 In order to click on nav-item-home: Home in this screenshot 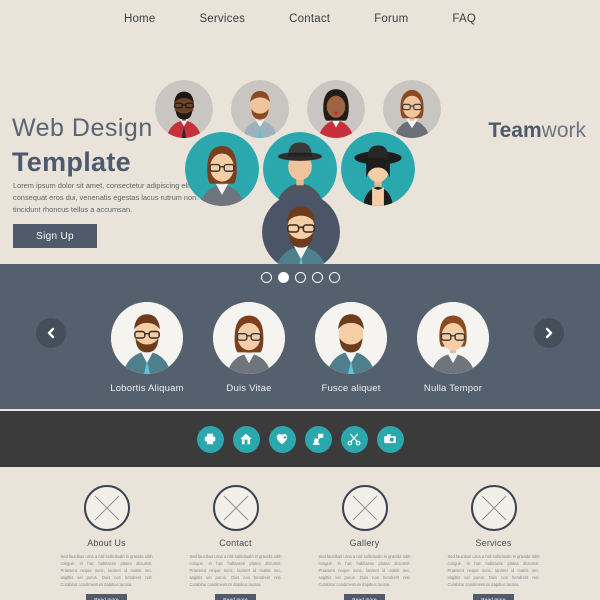, I will do `click(139, 19)`.